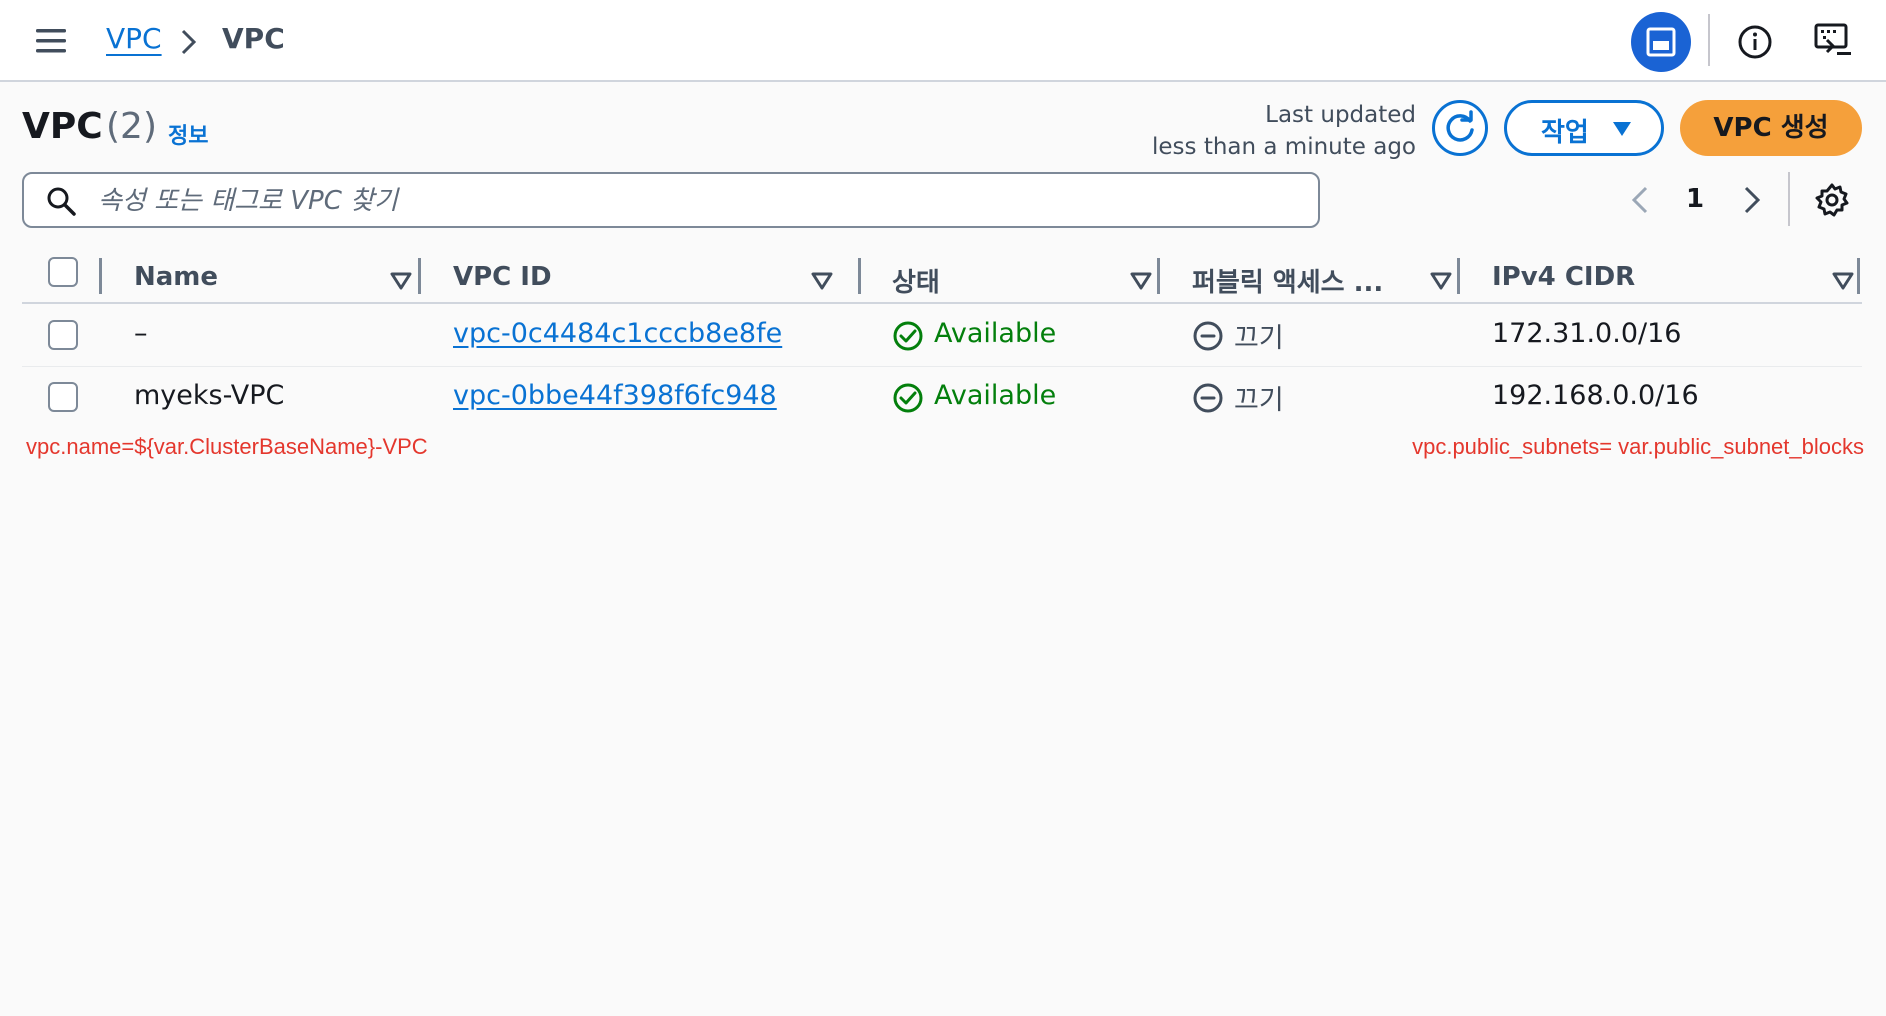 Image resolution: width=1886 pixels, height=1016 pixels. What do you see at coordinates (943, 41) in the screenshot?
I see `top-navigation-bar: VPC VPC` at bounding box center [943, 41].